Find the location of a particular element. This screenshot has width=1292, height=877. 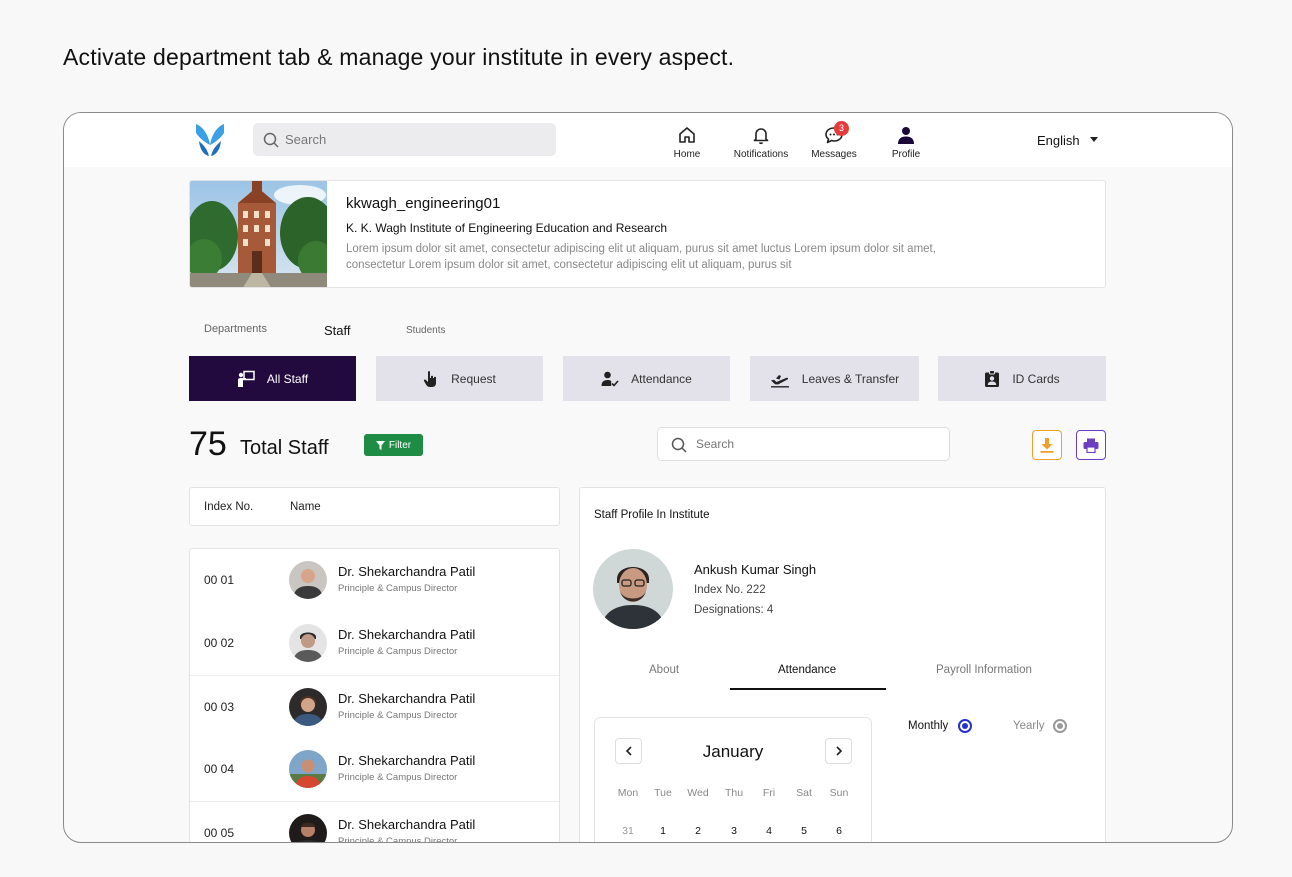

calendar-day: 3 is located at coordinates (734, 831).